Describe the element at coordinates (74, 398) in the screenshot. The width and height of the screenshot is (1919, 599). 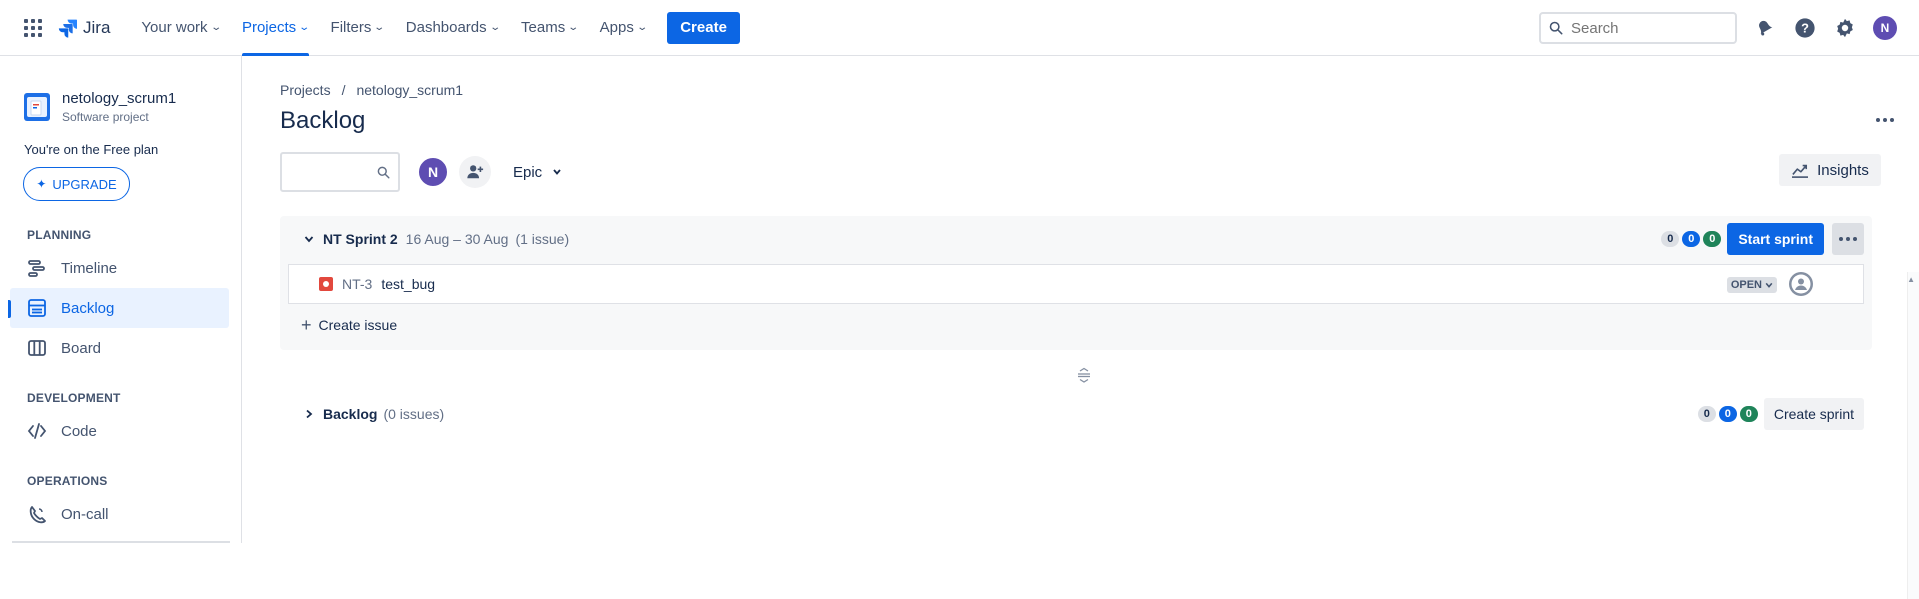
I see `section-development: DEVELOPMENT` at that location.